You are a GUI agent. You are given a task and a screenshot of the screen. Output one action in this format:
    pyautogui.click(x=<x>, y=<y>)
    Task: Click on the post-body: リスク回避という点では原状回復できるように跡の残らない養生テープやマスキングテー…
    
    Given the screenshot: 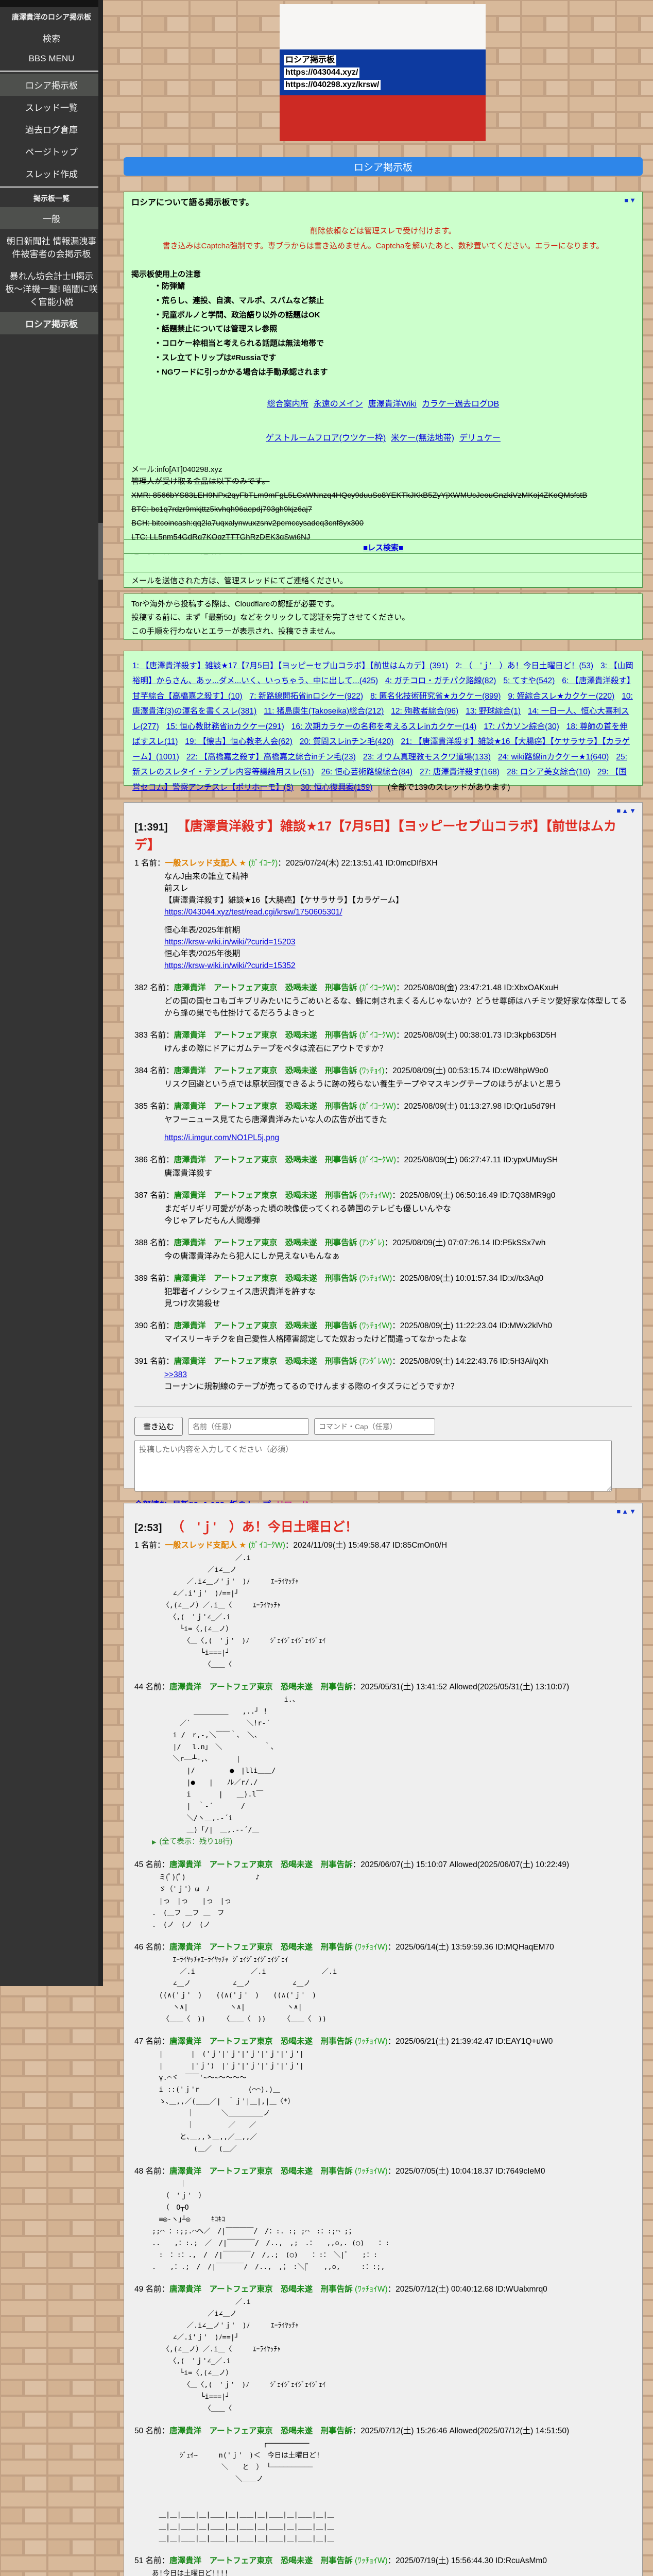 What is the action you would take?
    pyautogui.click(x=398, y=1084)
    